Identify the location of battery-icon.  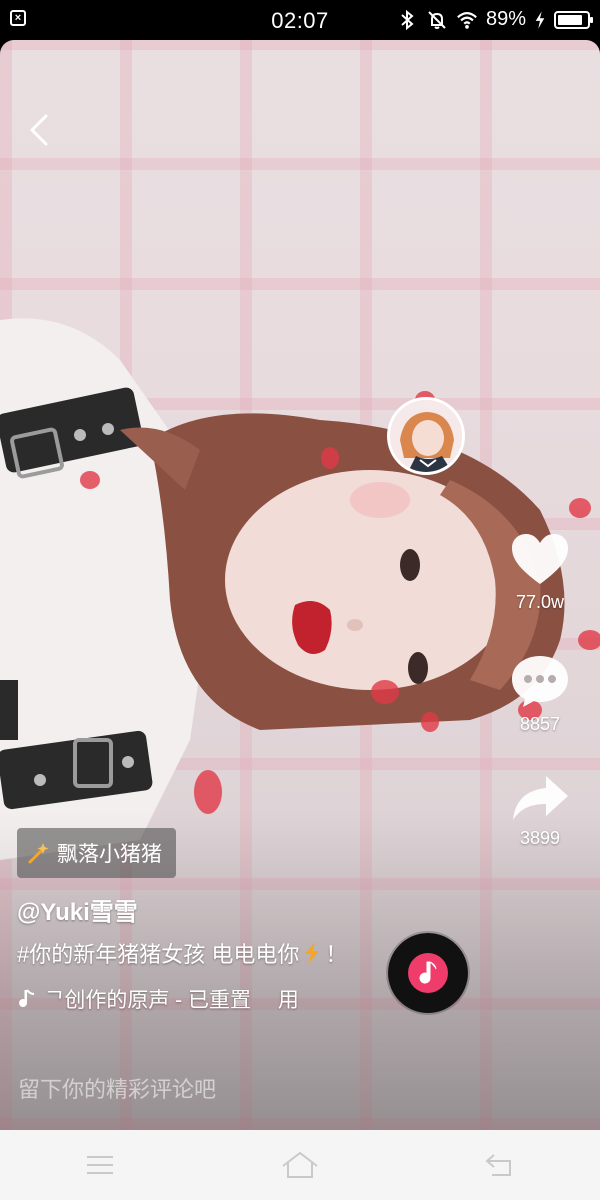
(573, 19).